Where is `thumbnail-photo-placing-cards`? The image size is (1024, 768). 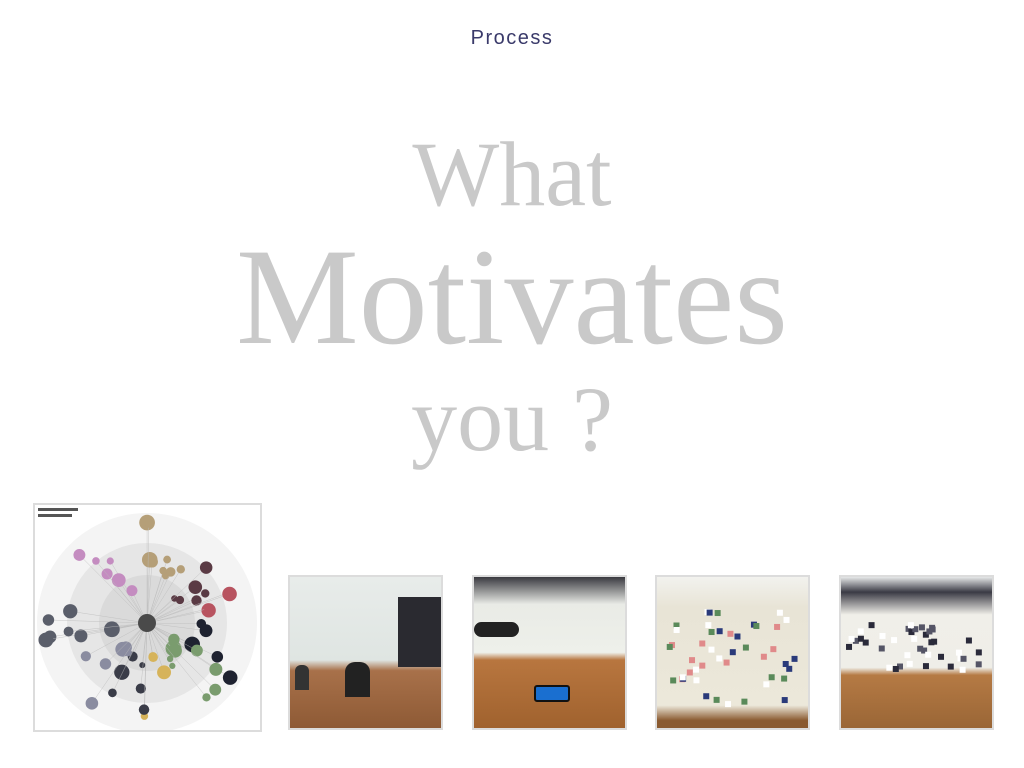 thumbnail-photo-placing-cards is located at coordinates (916, 652).